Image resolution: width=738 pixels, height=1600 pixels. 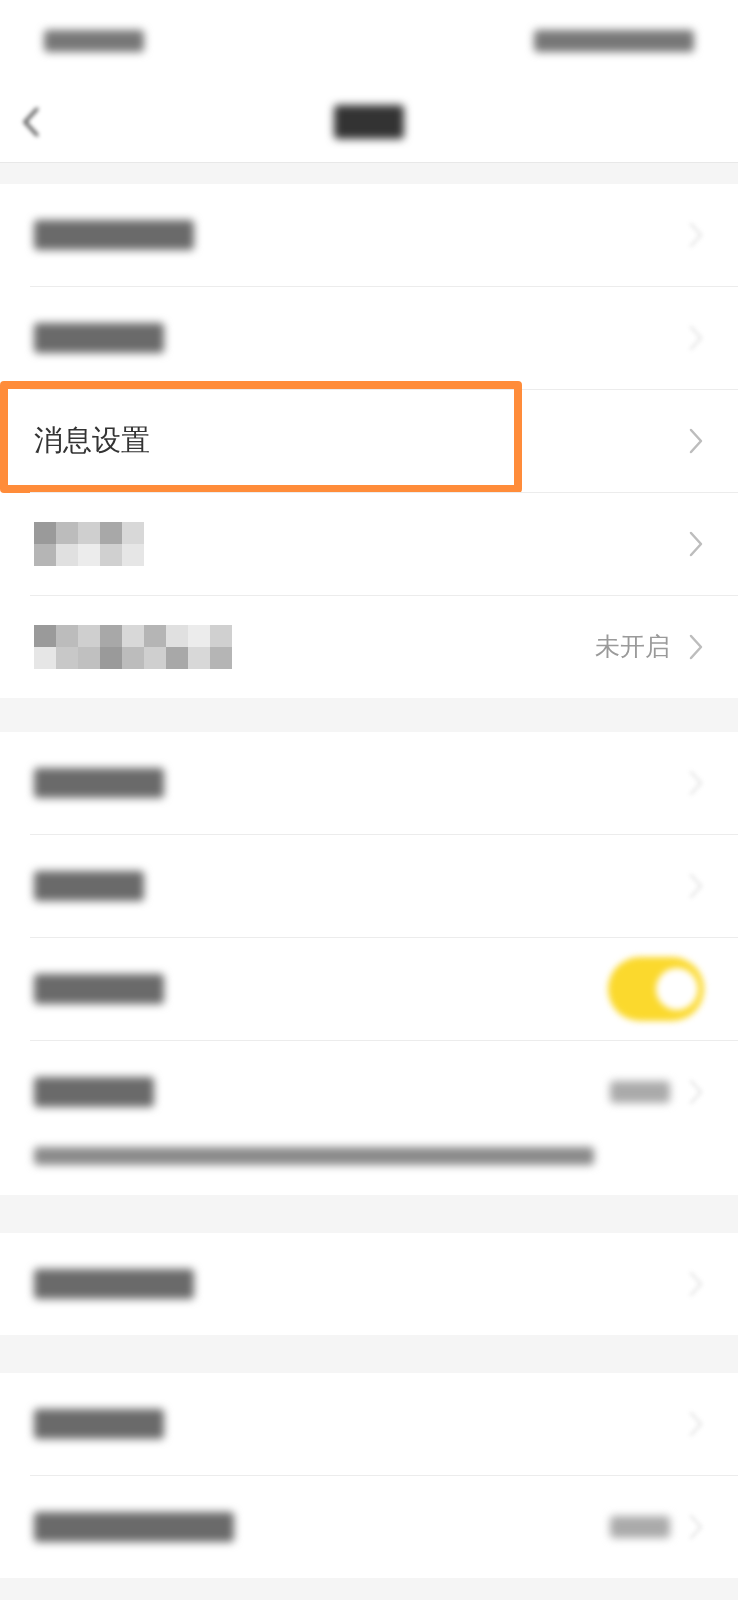 What do you see at coordinates (31, 122) in the screenshot?
I see `back-icon` at bounding box center [31, 122].